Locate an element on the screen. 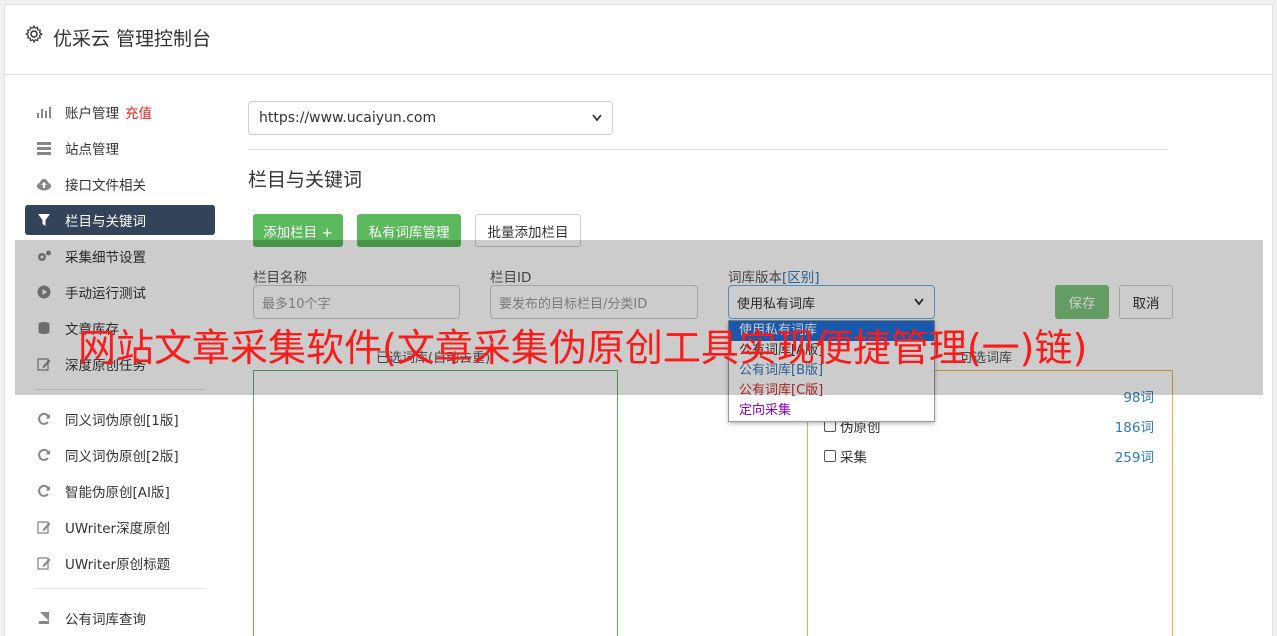 Image resolution: width=1277 pixels, height=636 pixels. sidebar-item-columns: 栏目与关键词 is located at coordinates (120, 220).